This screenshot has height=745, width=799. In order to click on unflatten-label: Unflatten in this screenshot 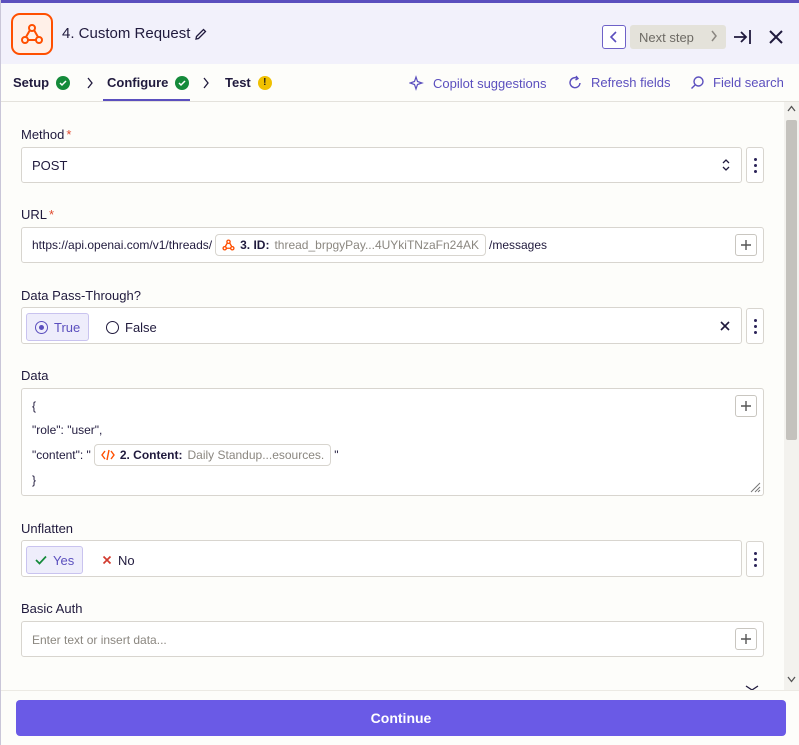, I will do `click(47, 528)`.